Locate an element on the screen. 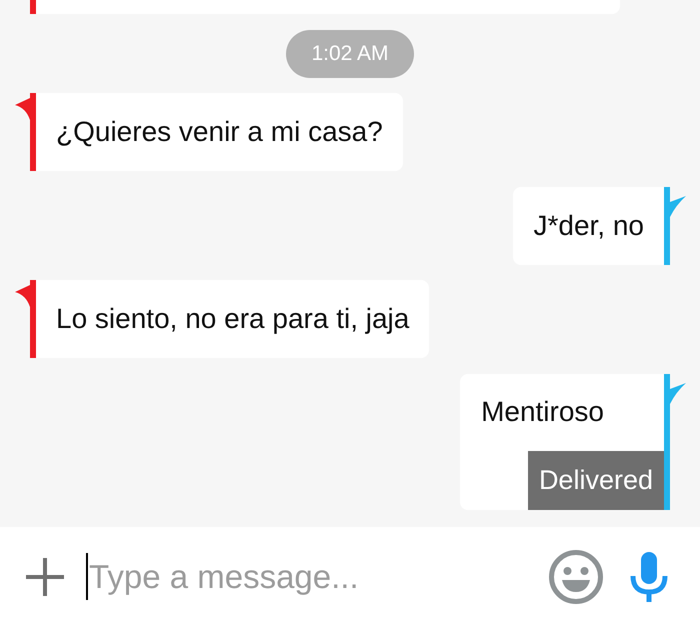  voice-button is located at coordinates (649, 577).